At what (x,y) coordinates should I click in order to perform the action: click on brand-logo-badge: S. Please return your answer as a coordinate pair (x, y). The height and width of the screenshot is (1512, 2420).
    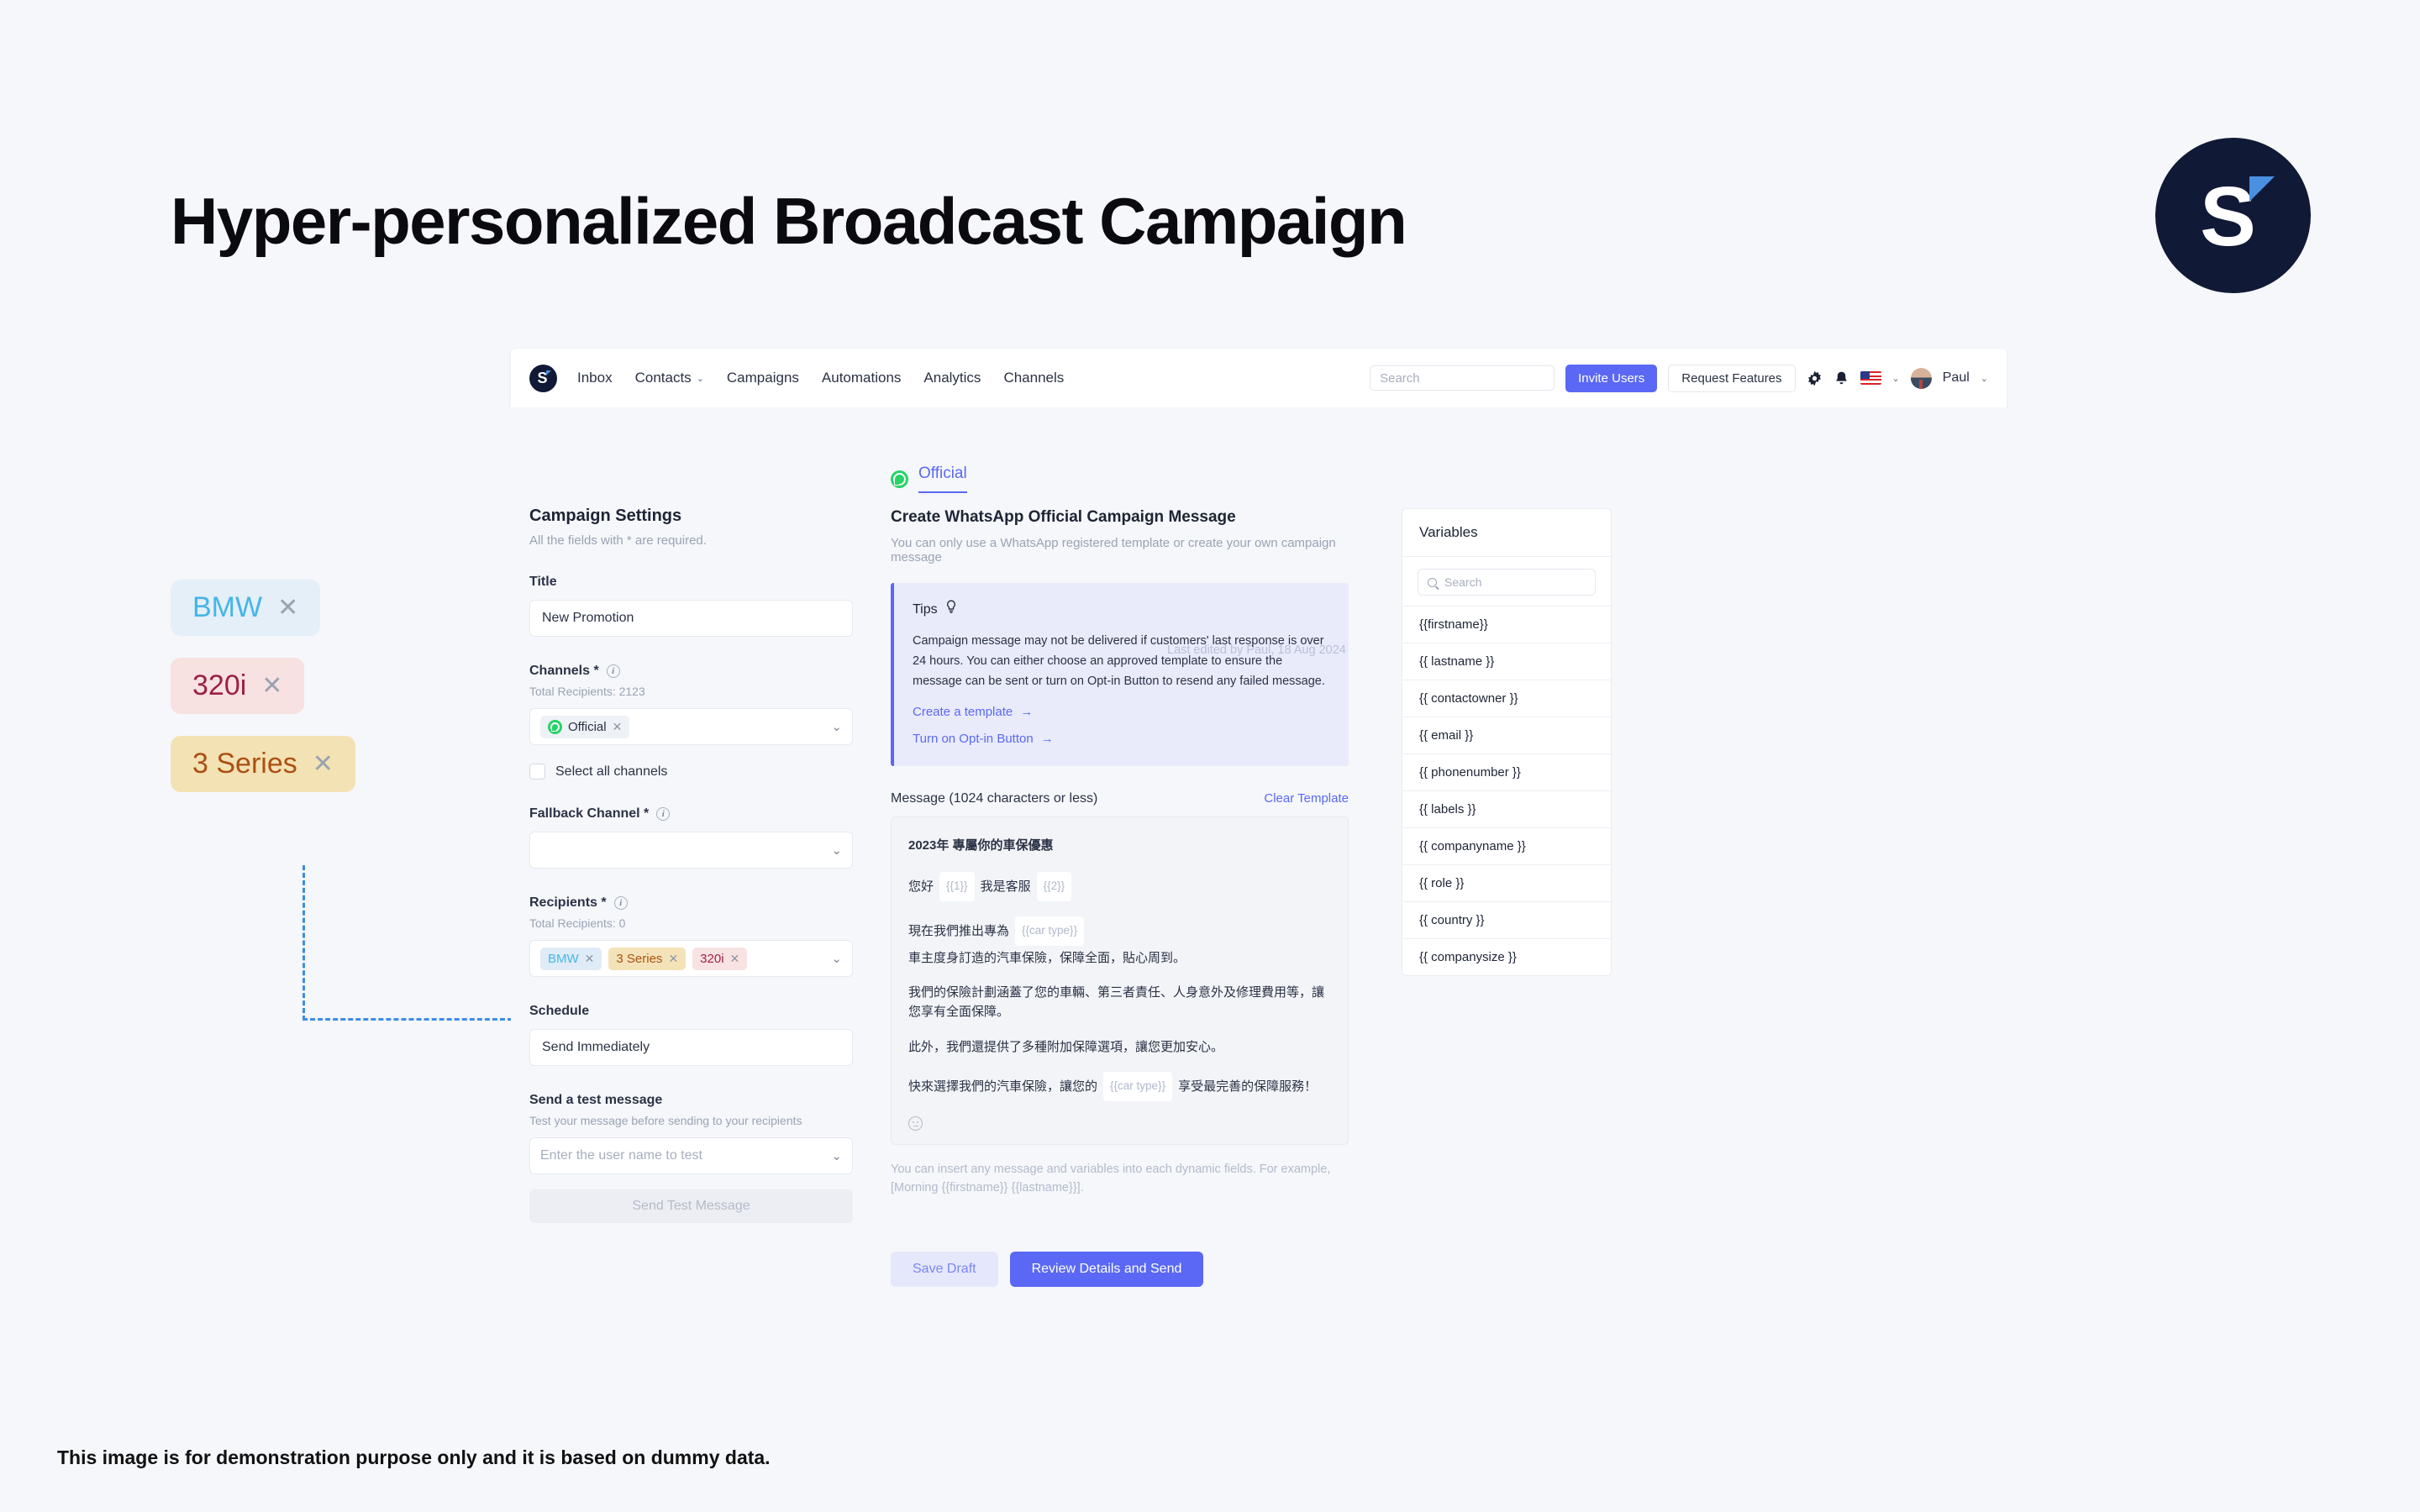
    Looking at the image, I should click on (2233, 215).